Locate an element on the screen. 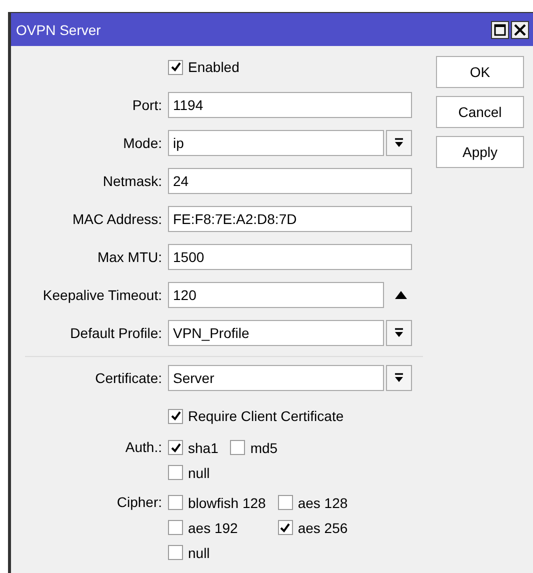  checkbox-label: sha1 is located at coordinates (203, 448).